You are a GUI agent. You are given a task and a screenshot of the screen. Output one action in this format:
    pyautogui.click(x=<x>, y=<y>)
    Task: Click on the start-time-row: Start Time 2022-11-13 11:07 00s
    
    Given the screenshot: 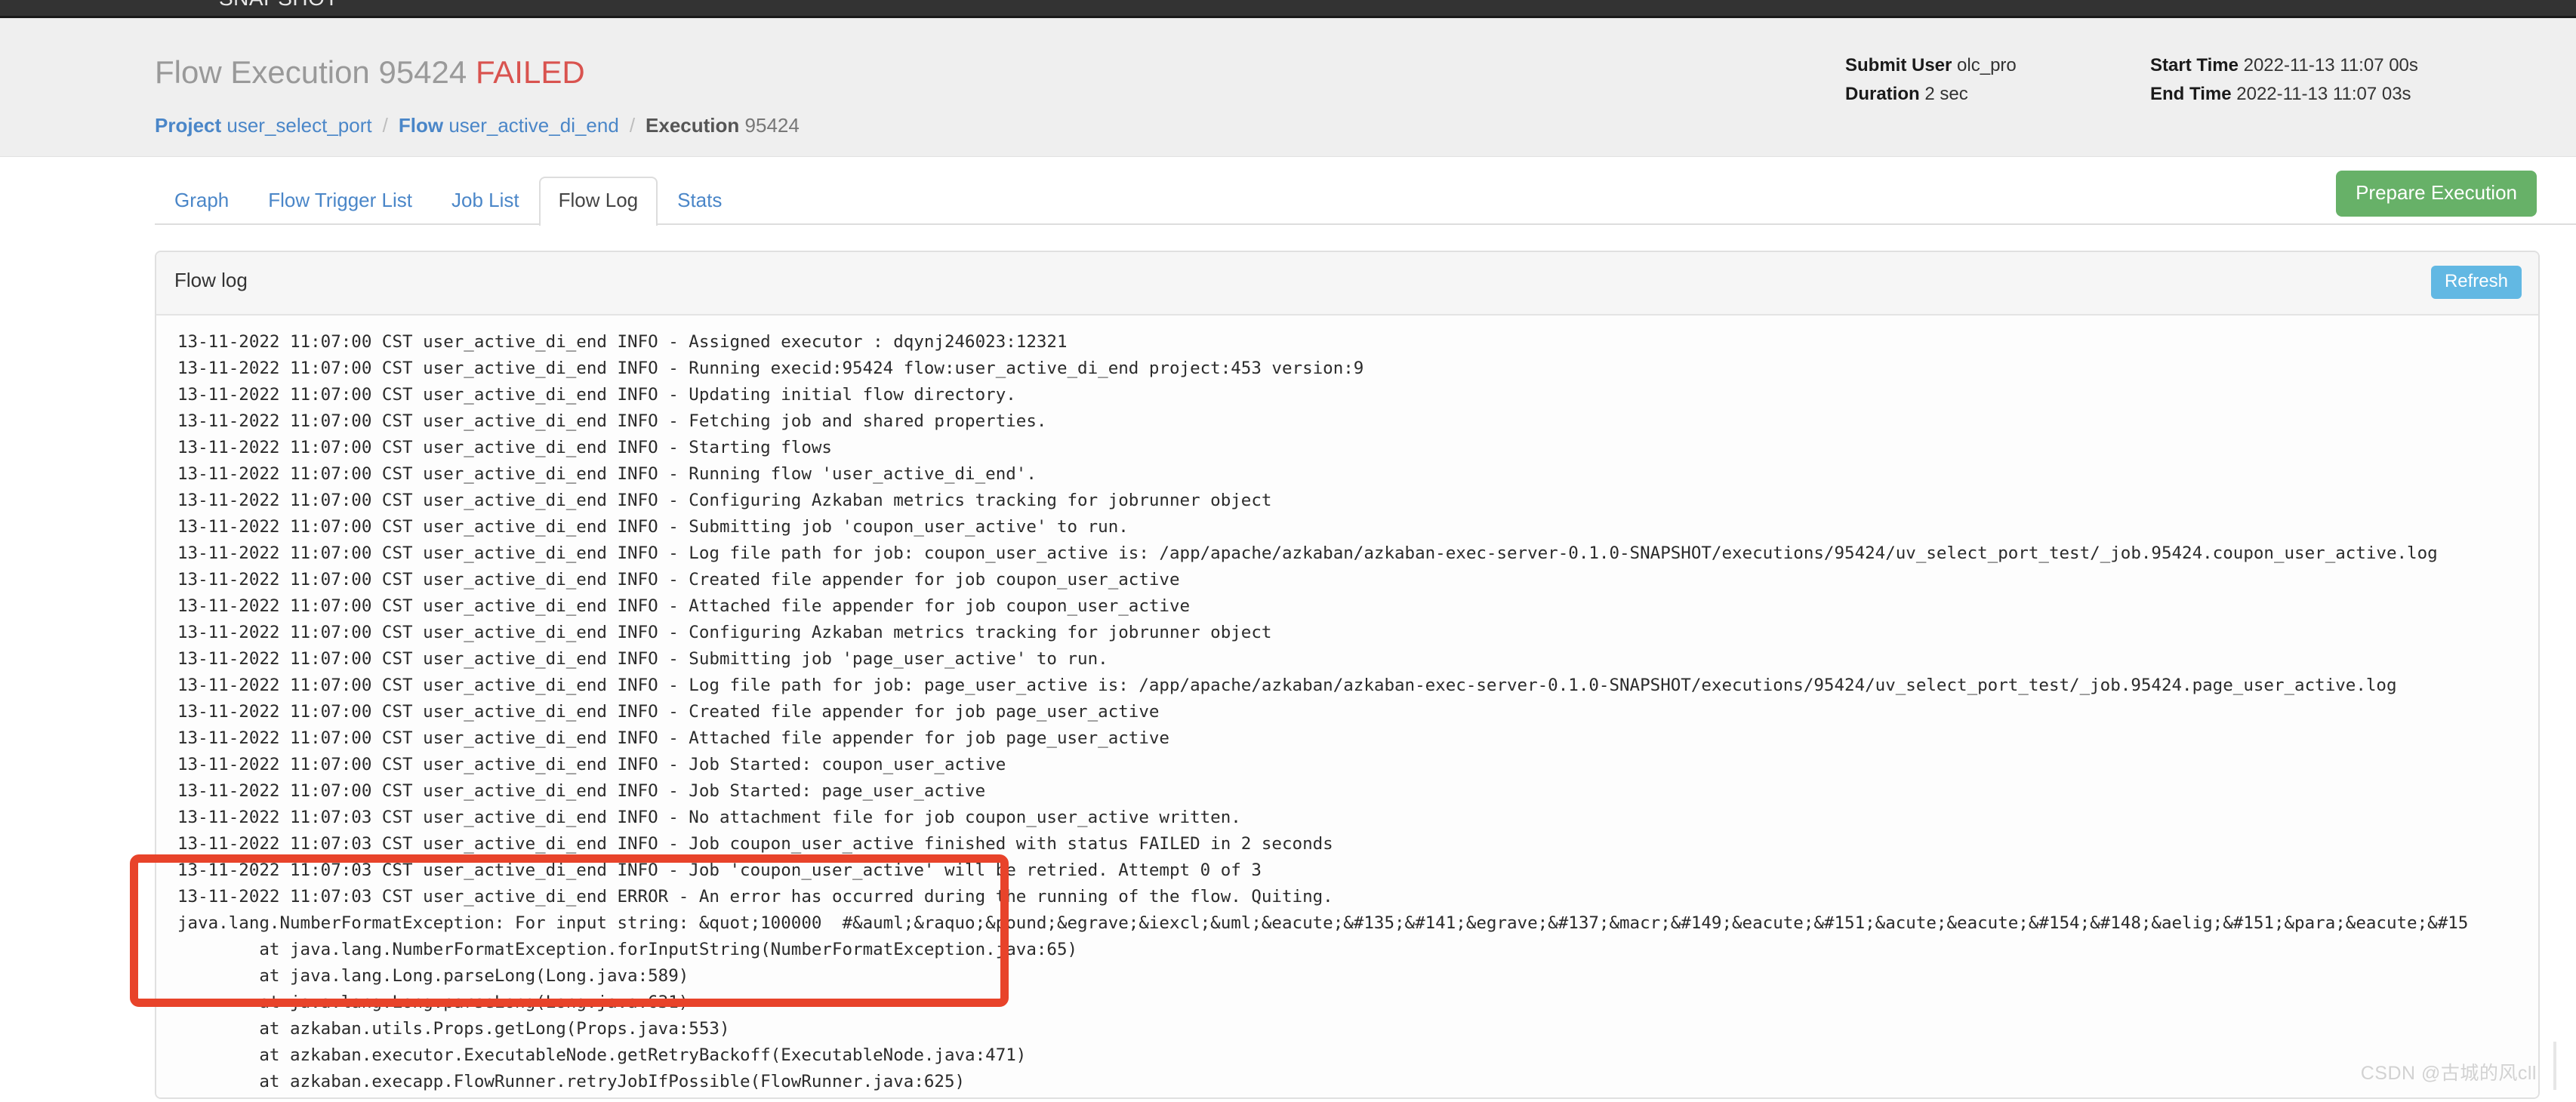 What is the action you would take?
    pyautogui.click(x=2284, y=65)
    